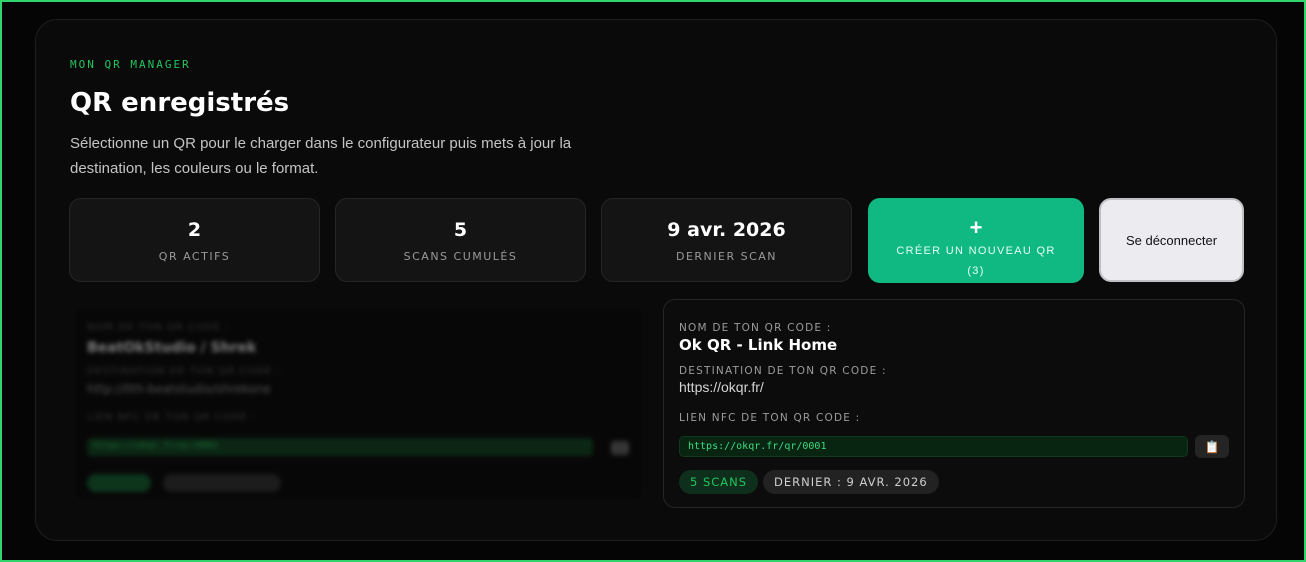 The height and width of the screenshot is (562, 1306). I want to click on blurred-qr-name: BeatOkStudio / Shrek, so click(172, 348).